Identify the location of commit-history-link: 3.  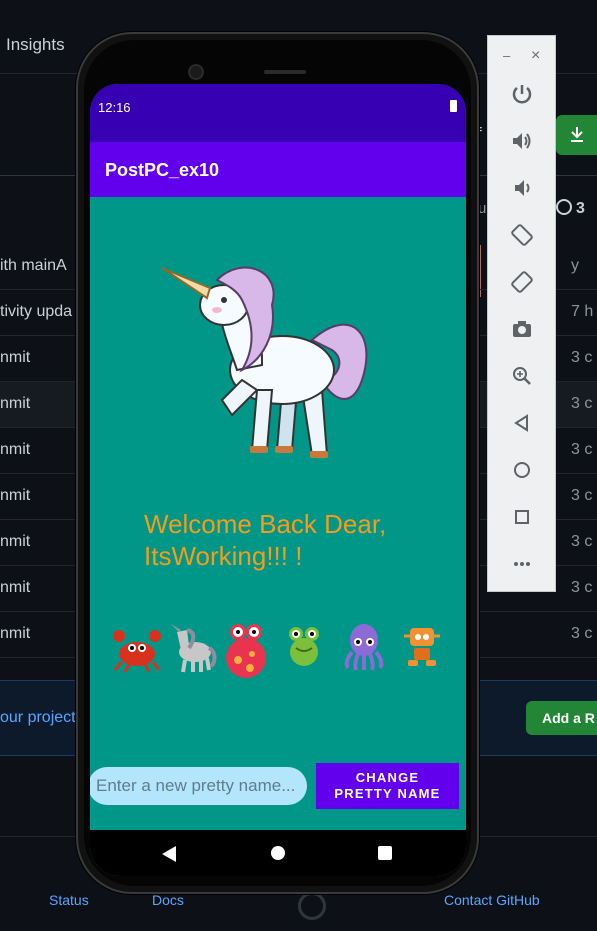
(570, 208).